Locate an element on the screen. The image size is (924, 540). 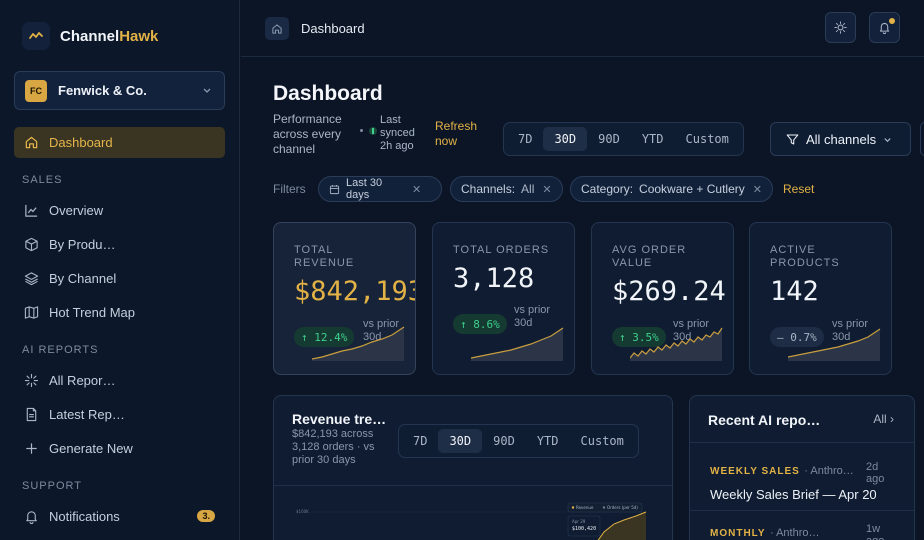
sidebar-item-generate-new: Generate New is located at coordinates (119, 448).